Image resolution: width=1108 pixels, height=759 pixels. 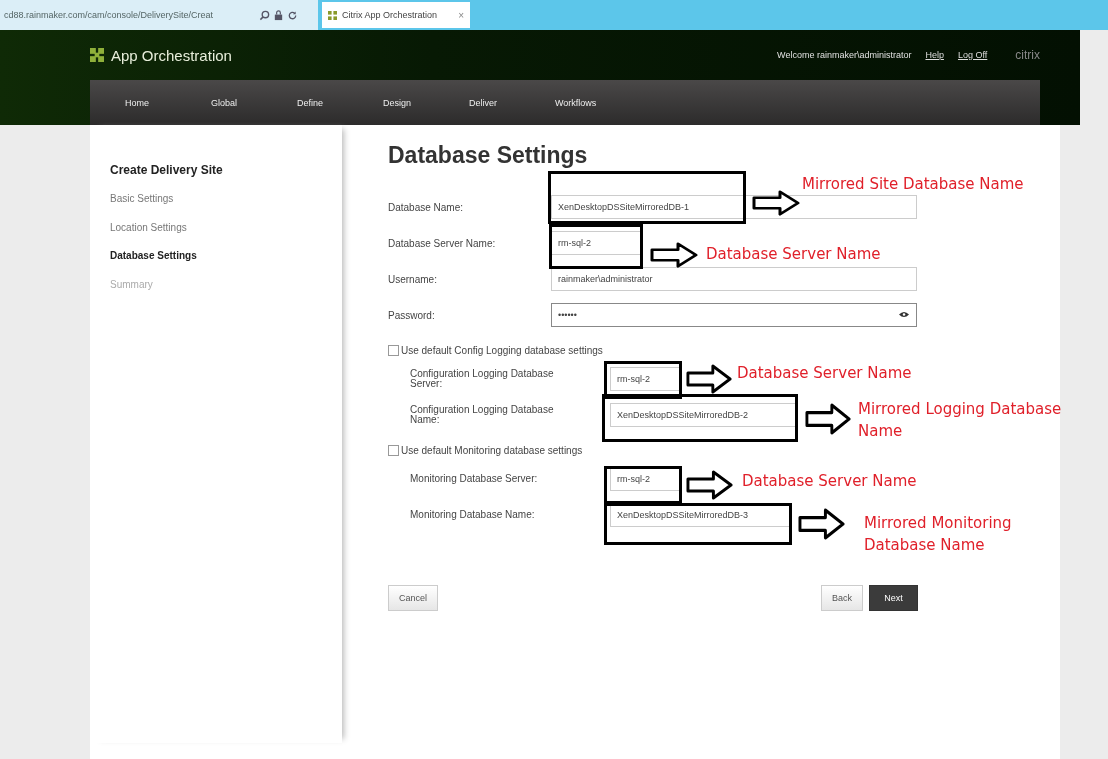 I want to click on nav-item: Deliver, so click(x=512, y=102).